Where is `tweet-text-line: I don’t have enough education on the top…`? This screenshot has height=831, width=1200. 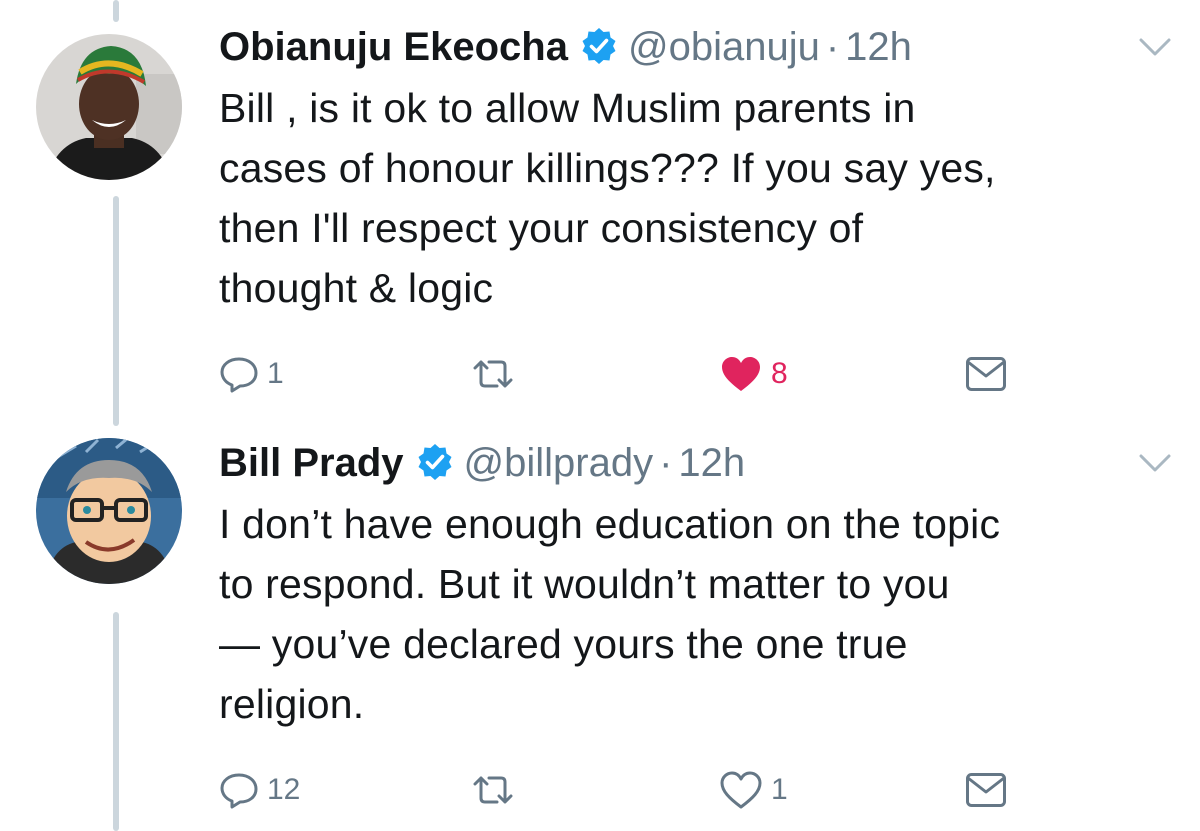
tweet-text-line: I don’t have enough education on the top… is located at coordinates (610, 524).